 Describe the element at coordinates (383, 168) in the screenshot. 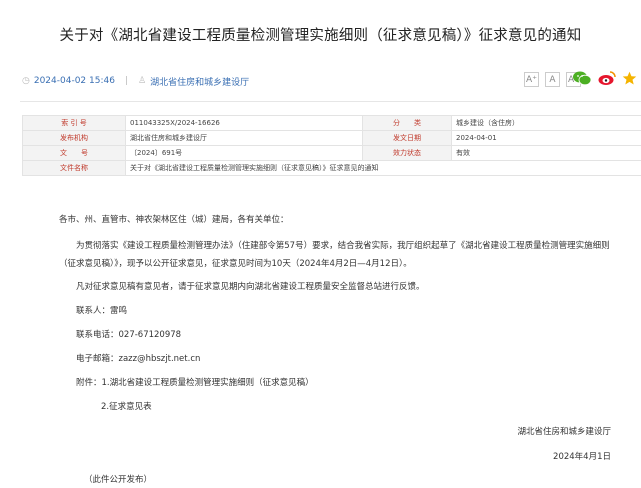

I see `document-name: 关于对《湖北省建设工程质量检测管理实施细则（征求意见稿）》征求意见的通知` at that location.